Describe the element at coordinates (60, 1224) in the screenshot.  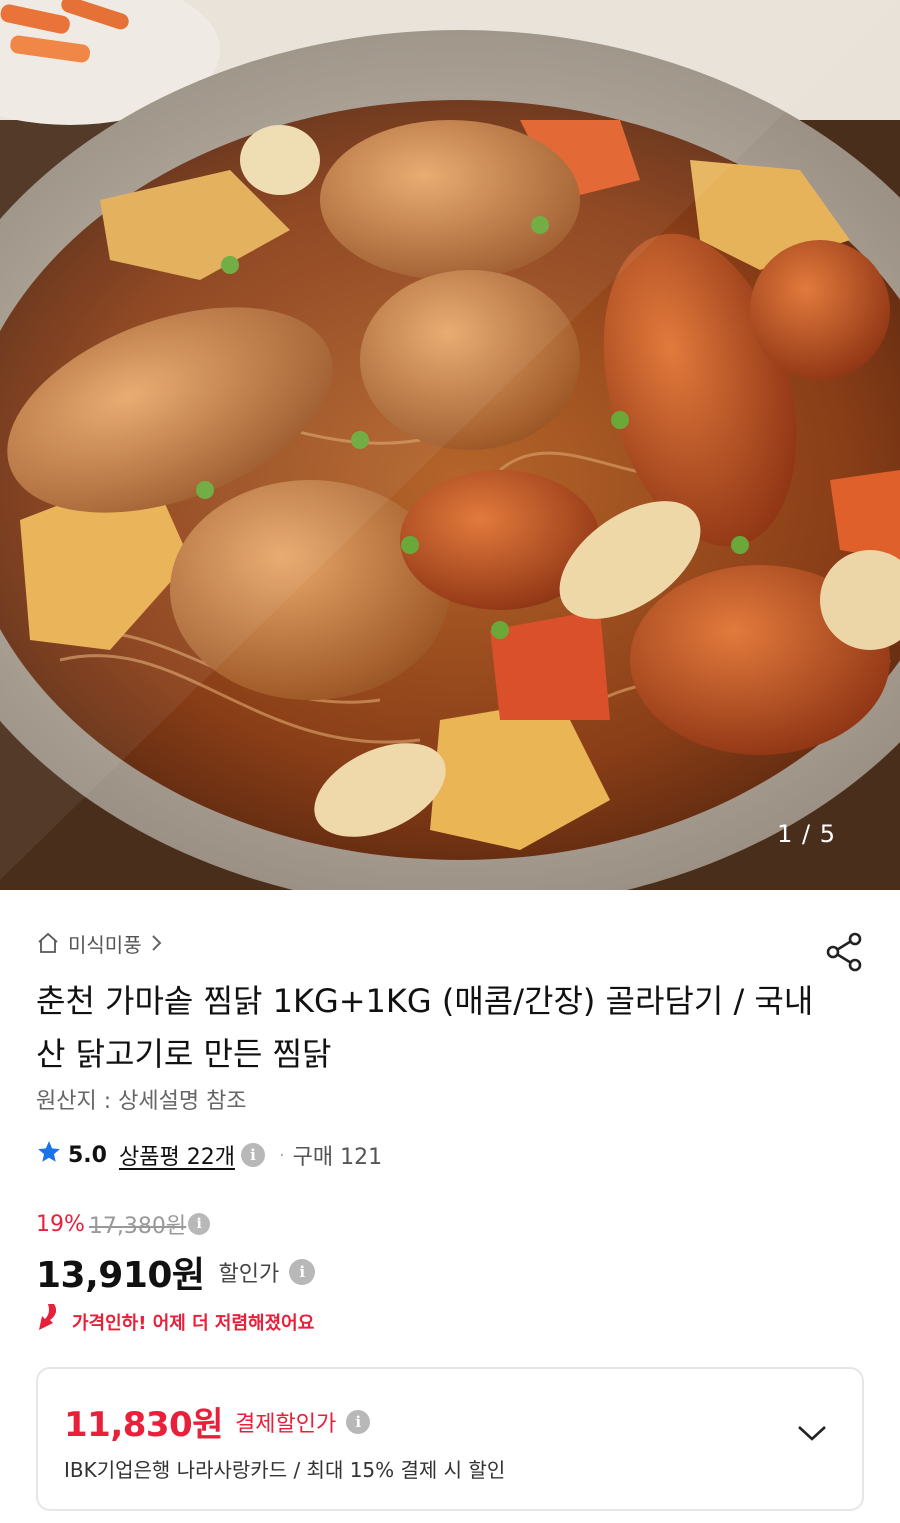
I see `discount-rate: 19%` at that location.